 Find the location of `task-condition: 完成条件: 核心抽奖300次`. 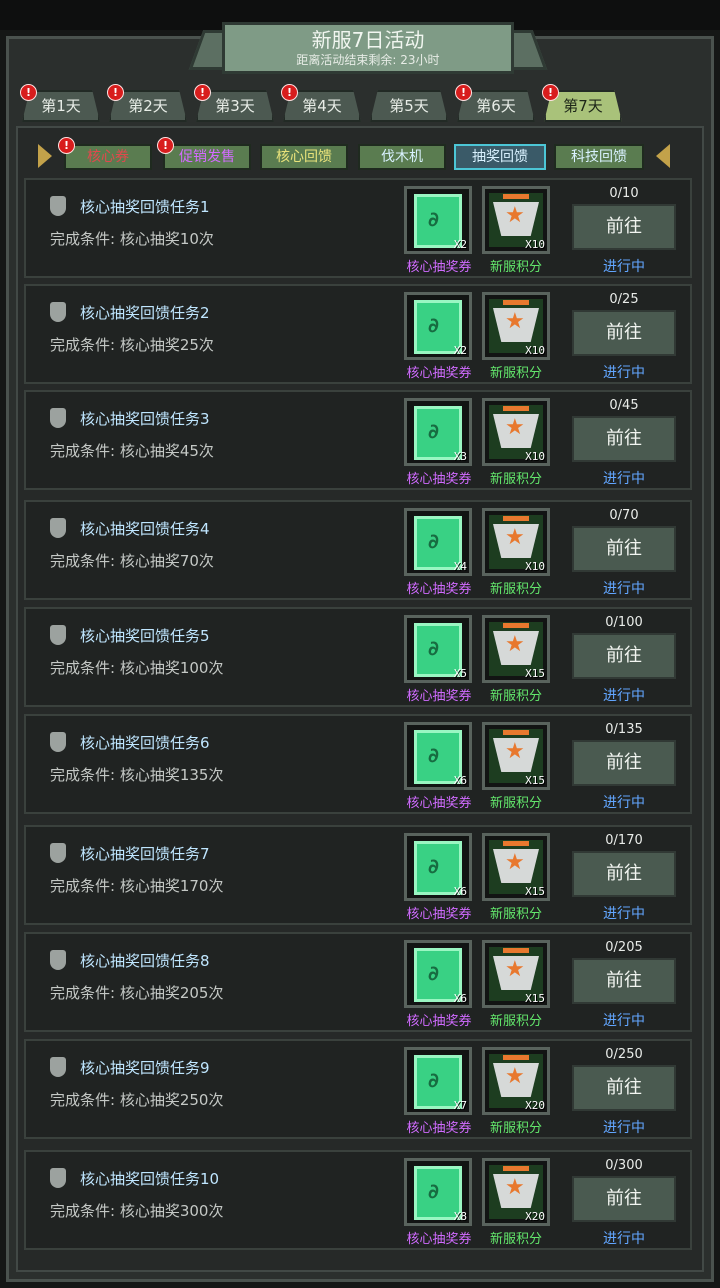

task-condition: 完成条件: 核心抽奖300次 is located at coordinates (137, 1211).